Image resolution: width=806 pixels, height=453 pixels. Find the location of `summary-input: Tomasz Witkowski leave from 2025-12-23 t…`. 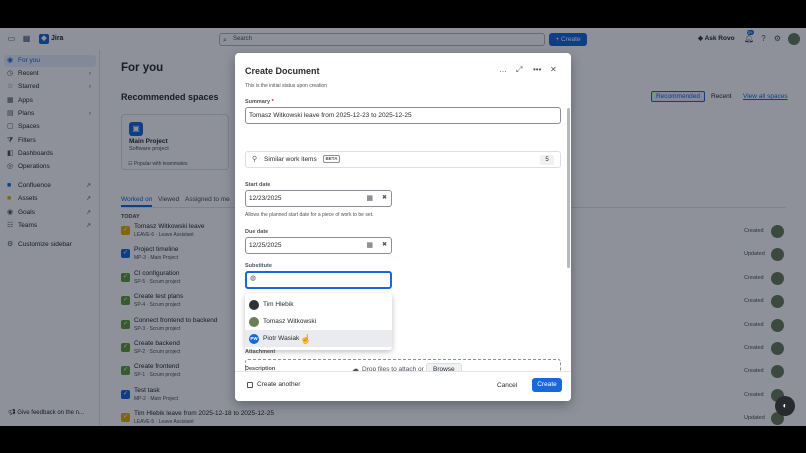

summary-input: Tomasz Witkowski leave from 2025-12-23 t… is located at coordinates (403, 115).